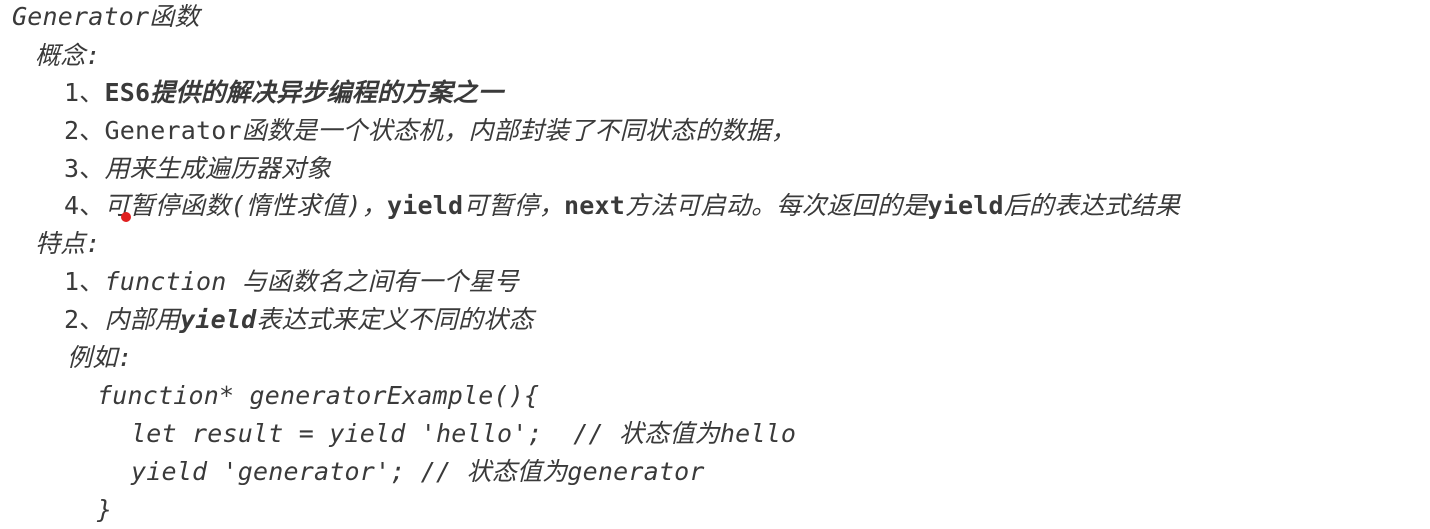 Image resolution: width=1430 pixels, height=529 pixels. Describe the element at coordinates (418, 471) in the screenshot. I see `code-line: yield 'generator'; // 状态值为generator` at that location.